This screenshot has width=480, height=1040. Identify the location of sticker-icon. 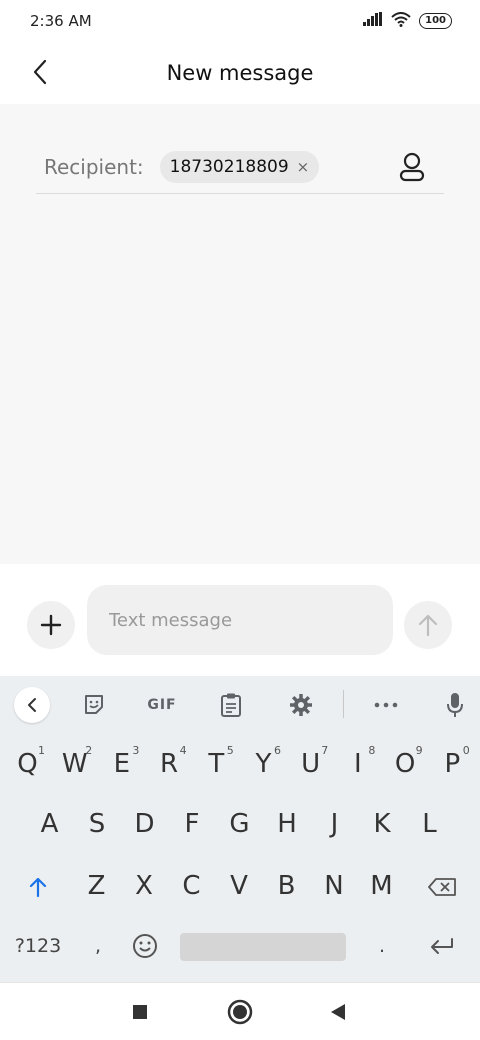
(94, 704).